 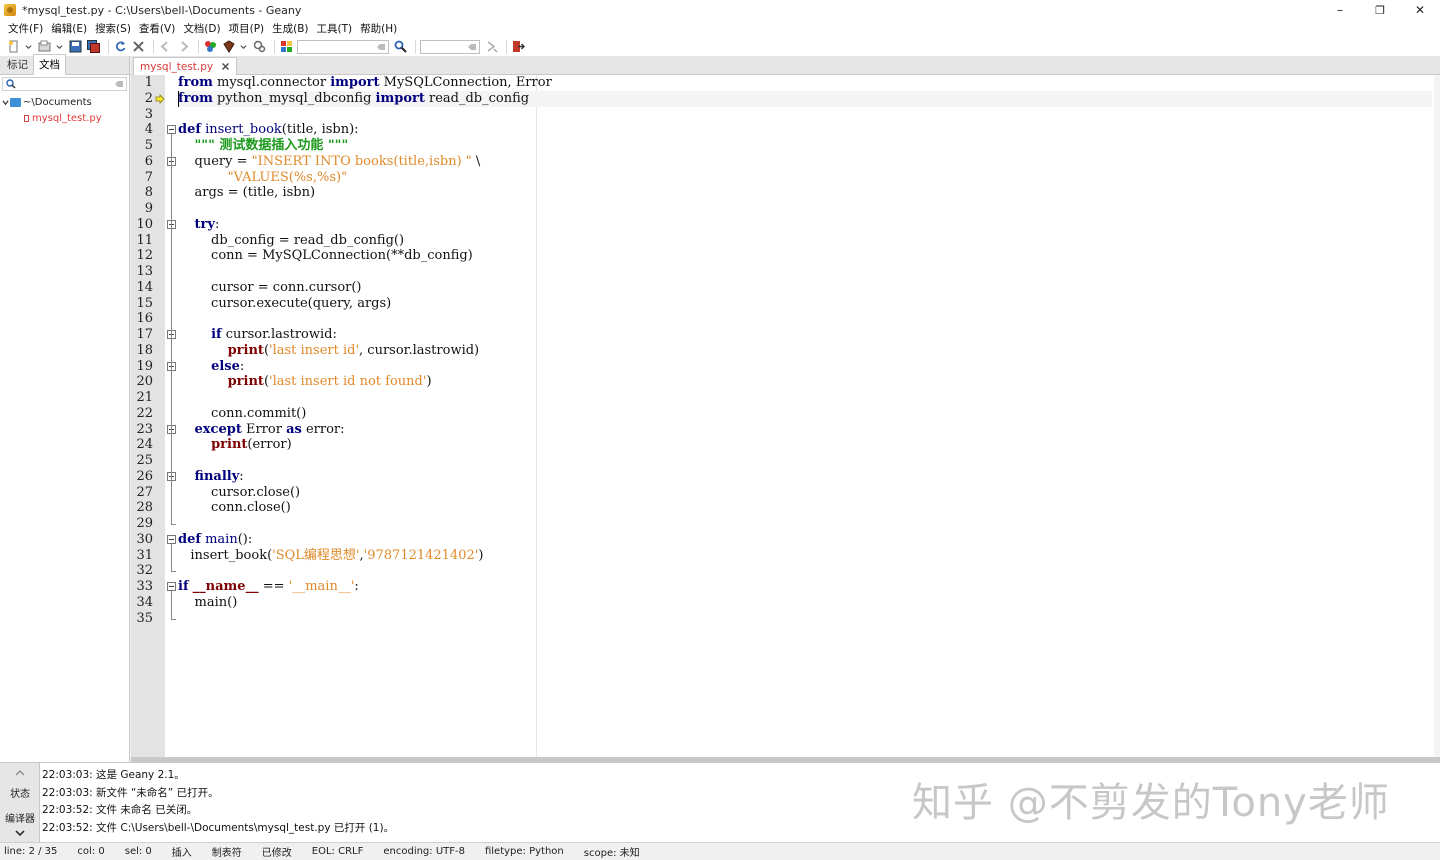 I want to click on tab-mysql-test: mysql_test.py, so click(x=185, y=66).